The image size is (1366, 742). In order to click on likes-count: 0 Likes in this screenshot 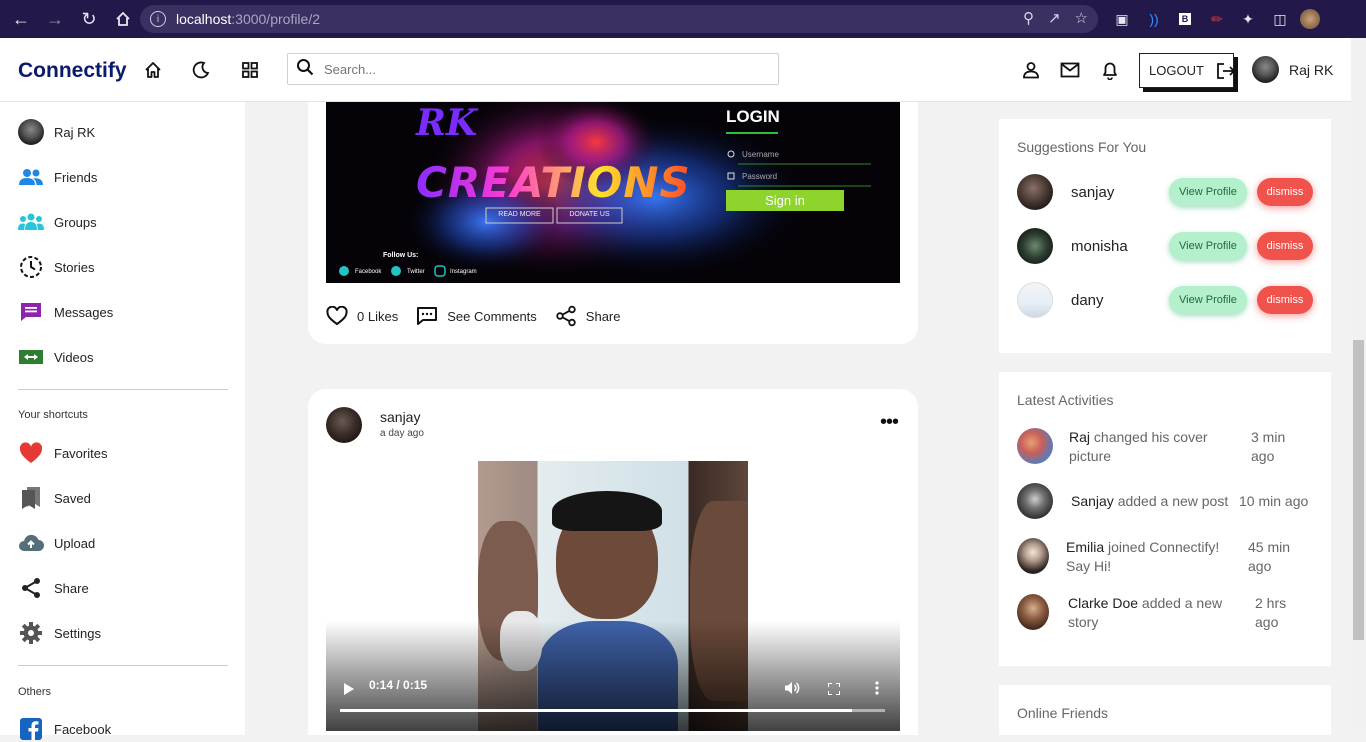, I will do `click(378, 316)`.